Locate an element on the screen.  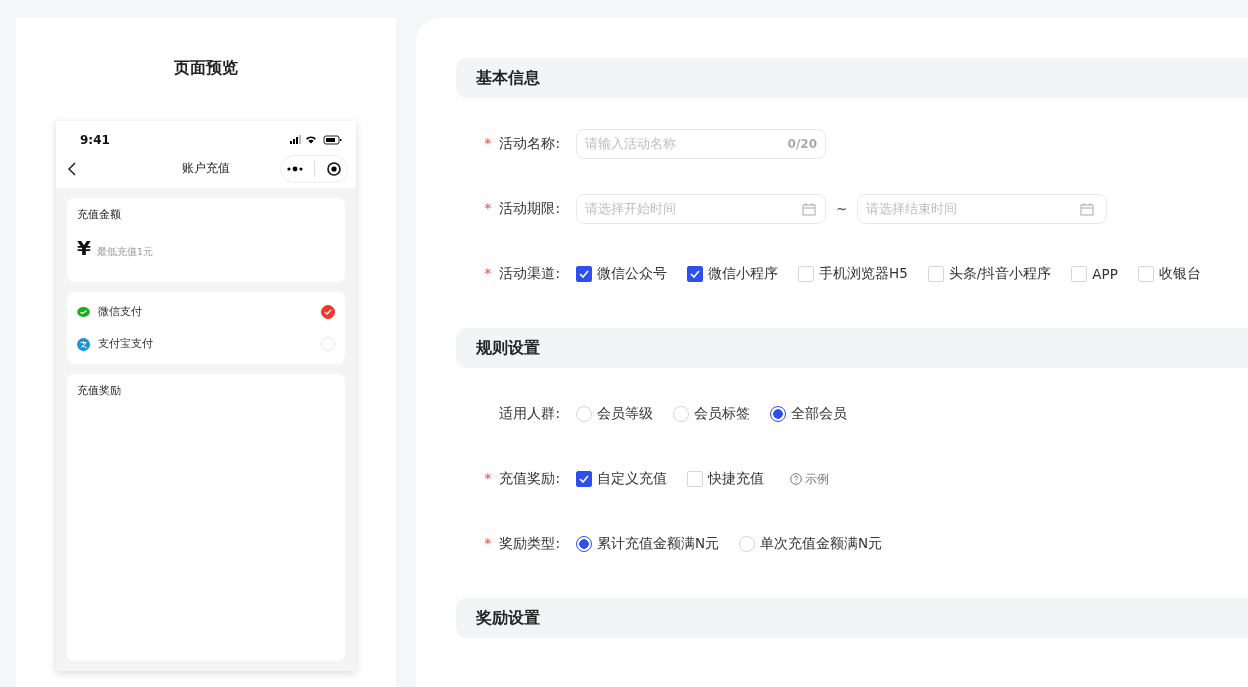
preview-title: 页面预览 is located at coordinates (206, 68).